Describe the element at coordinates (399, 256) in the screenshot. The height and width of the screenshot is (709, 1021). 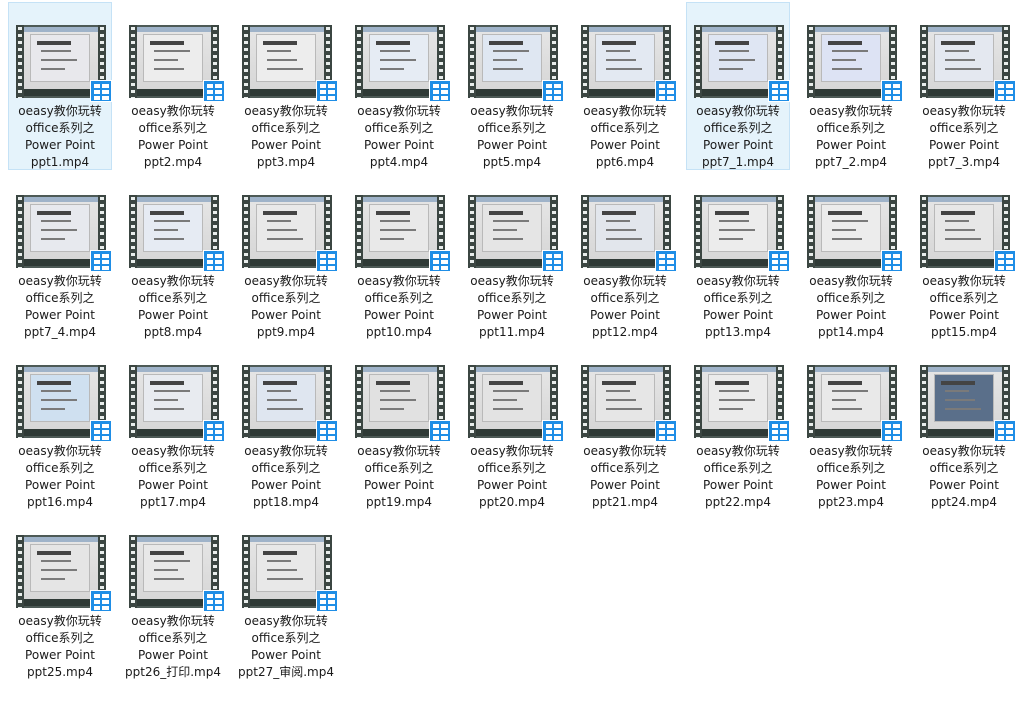
I see `file-item: oeasy教你玩转 office系列之 Power Point ppt10.mp4` at that location.